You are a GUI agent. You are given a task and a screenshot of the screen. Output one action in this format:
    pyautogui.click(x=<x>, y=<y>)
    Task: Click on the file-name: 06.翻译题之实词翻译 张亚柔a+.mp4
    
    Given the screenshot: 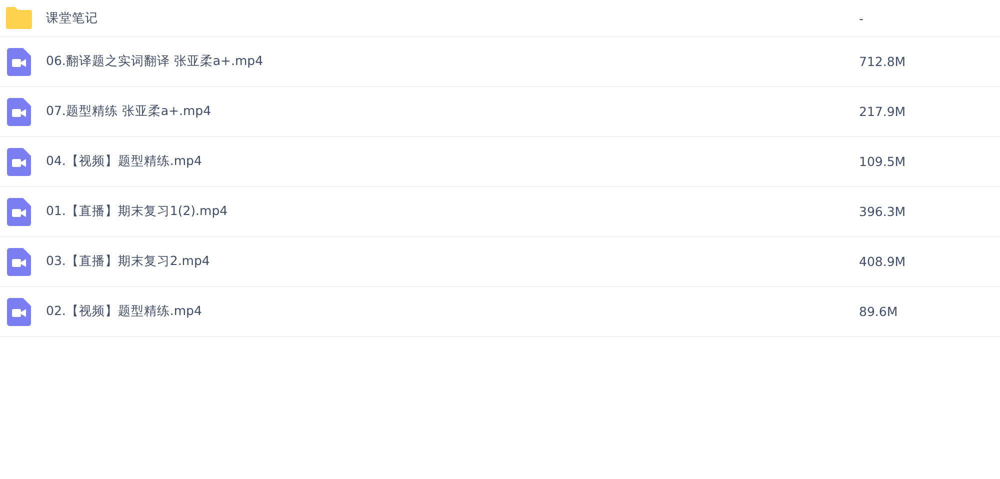 What is the action you would take?
    pyautogui.click(x=155, y=61)
    